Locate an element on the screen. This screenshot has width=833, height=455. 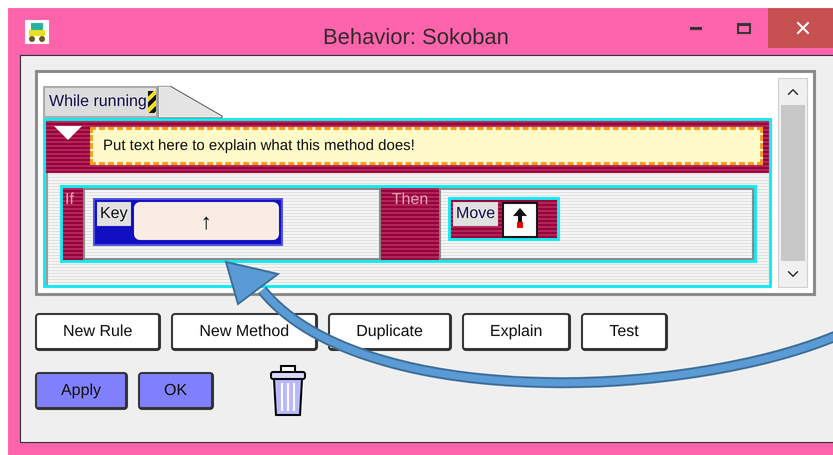
action-button: New Rule is located at coordinates (98, 332).